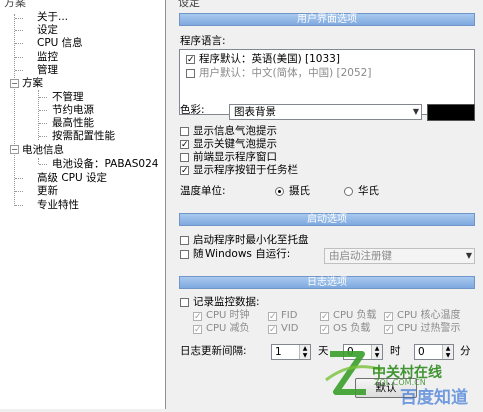 This screenshot has width=483, height=412. I want to click on option-taskbar: 显示程序按钮于任务栏, so click(245, 170).